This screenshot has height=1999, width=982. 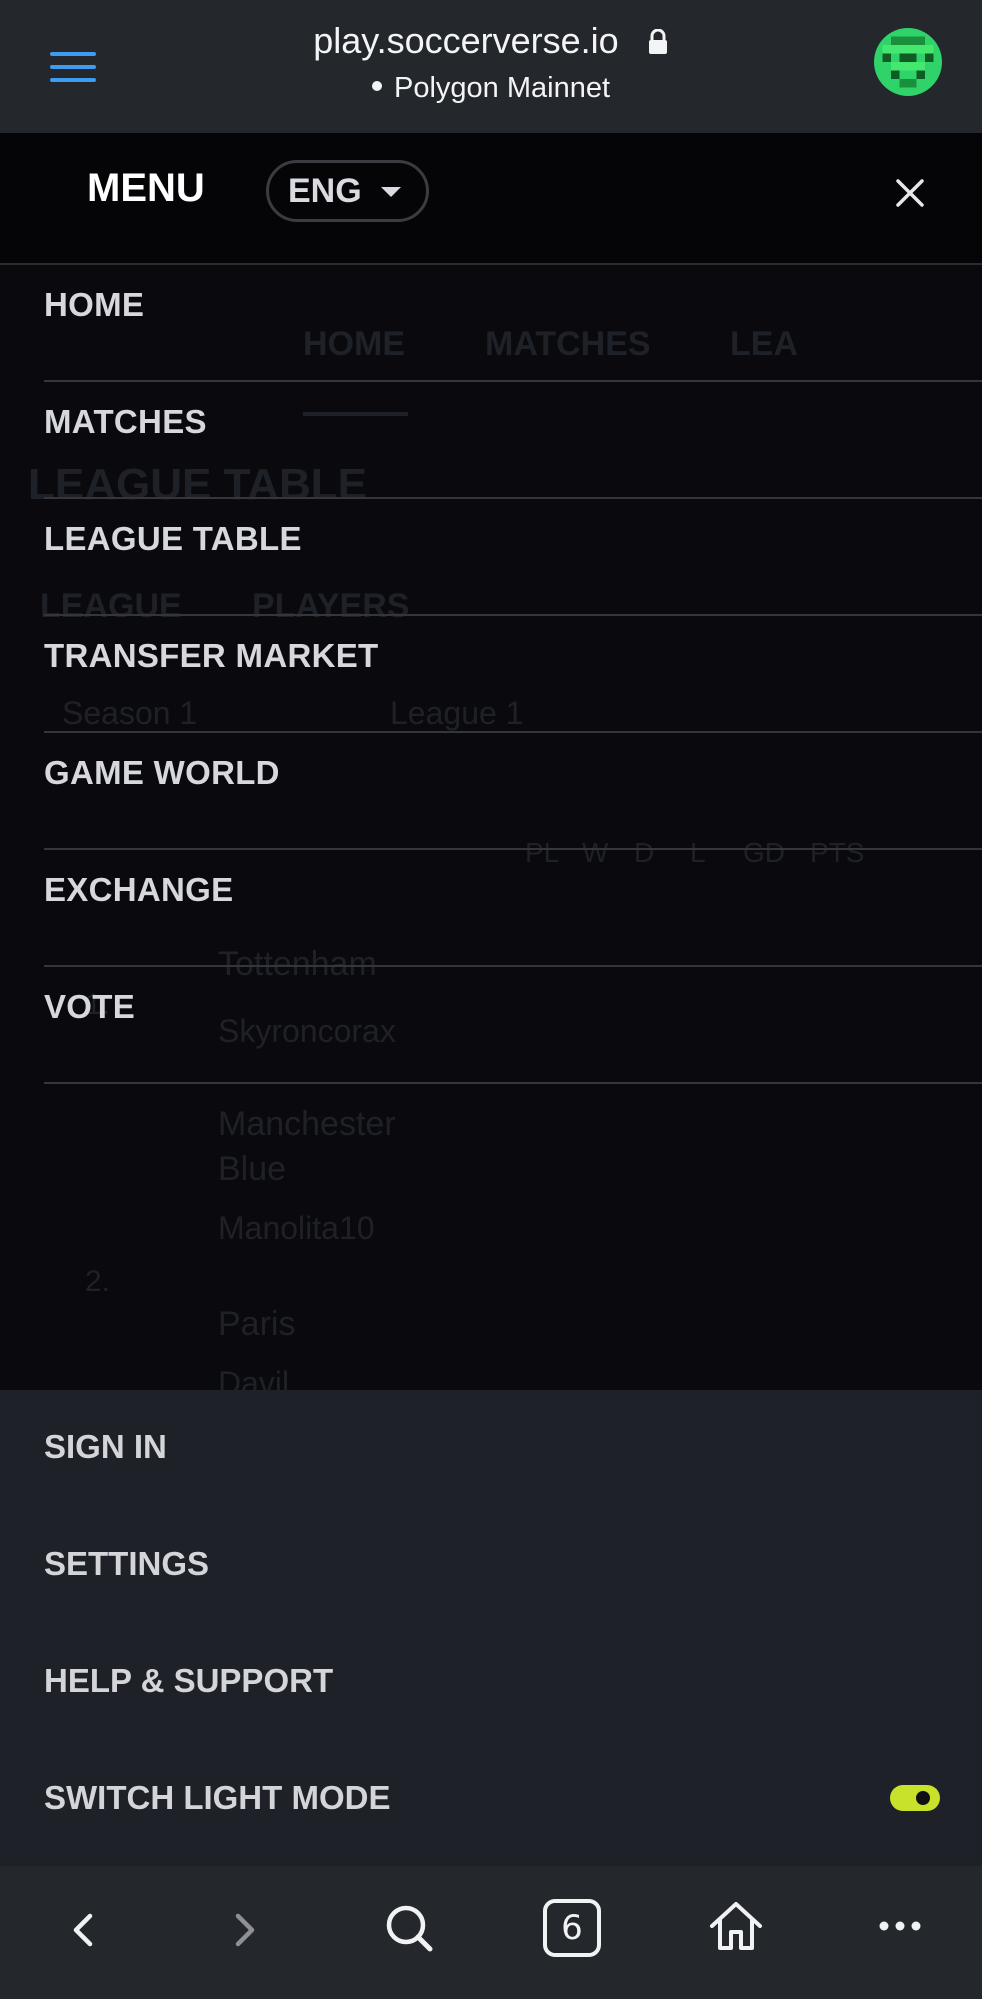 What do you see at coordinates (211, 655) in the screenshot?
I see `menu-item-label: TRANSFER MARKET` at bounding box center [211, 655].